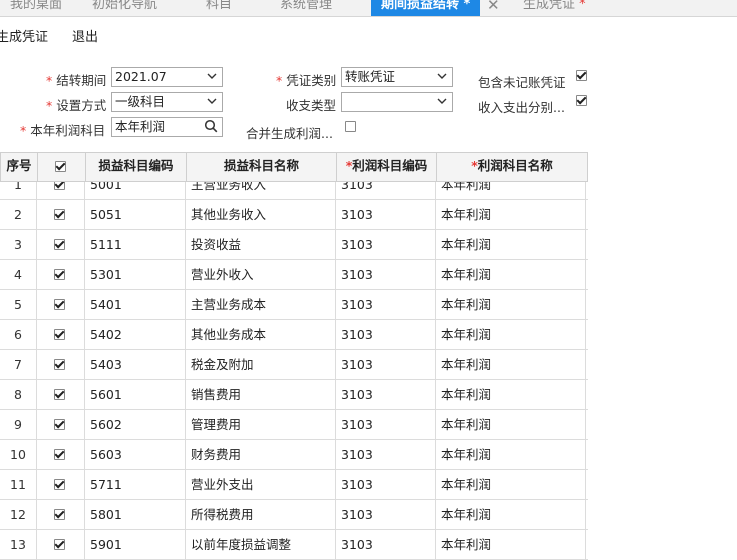  Describe the element at coordinates (261, 244) in the screenshot. I see `pl-account-name: 投资收益` at that location.